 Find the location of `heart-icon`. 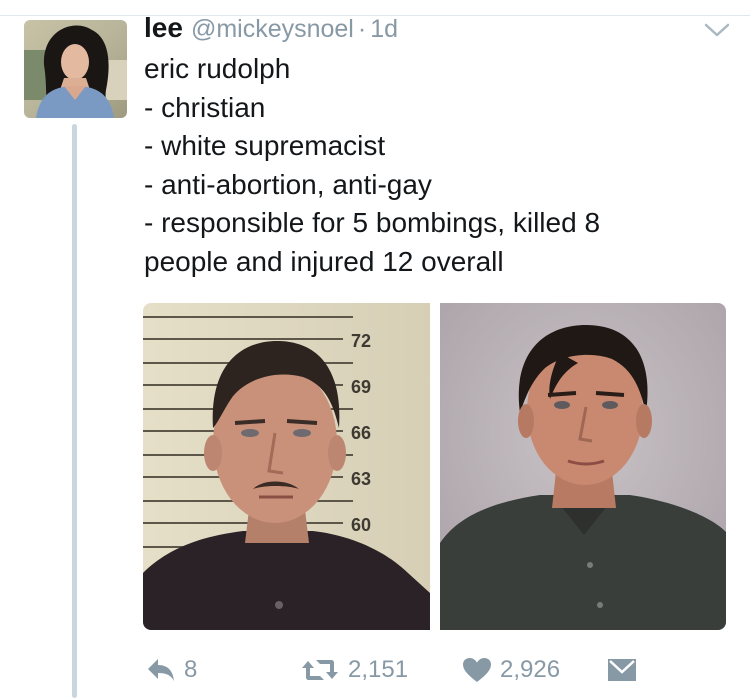

heart-icon is located at coordinates (477, 670).